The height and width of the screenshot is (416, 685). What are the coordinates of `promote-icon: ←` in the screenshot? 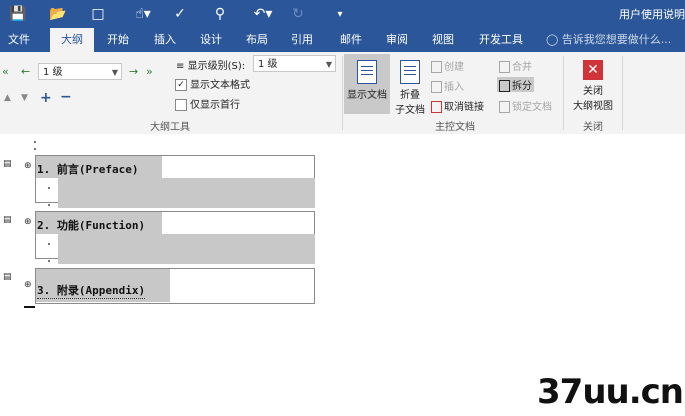 It's located at (25, 71).